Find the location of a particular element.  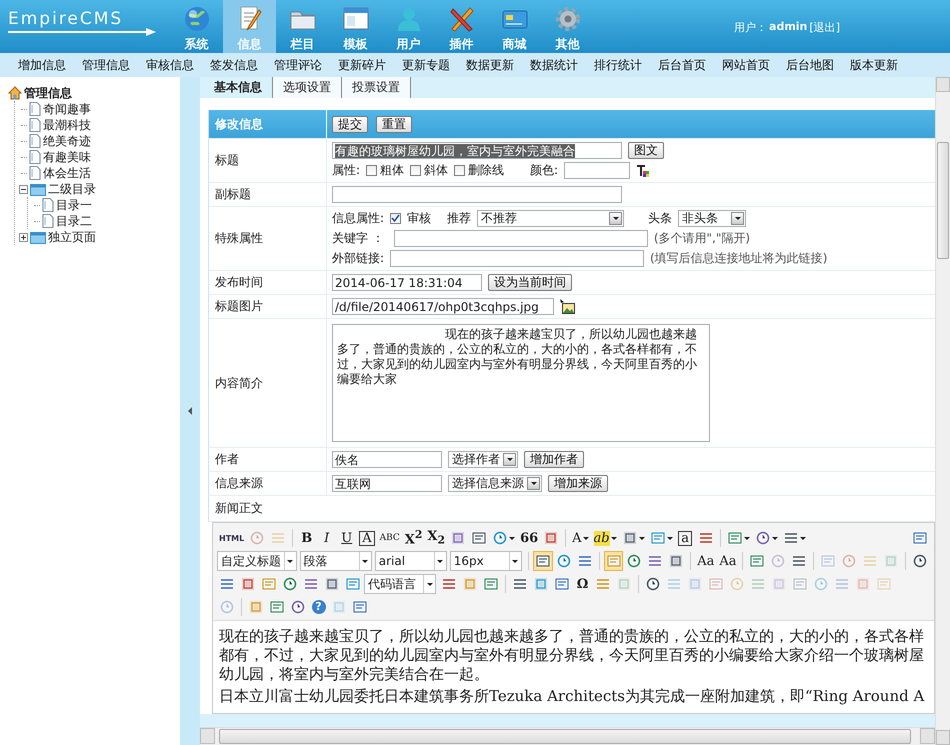

toolbar-dropdown: 自定义标题 is located at coordinates (257, 561).